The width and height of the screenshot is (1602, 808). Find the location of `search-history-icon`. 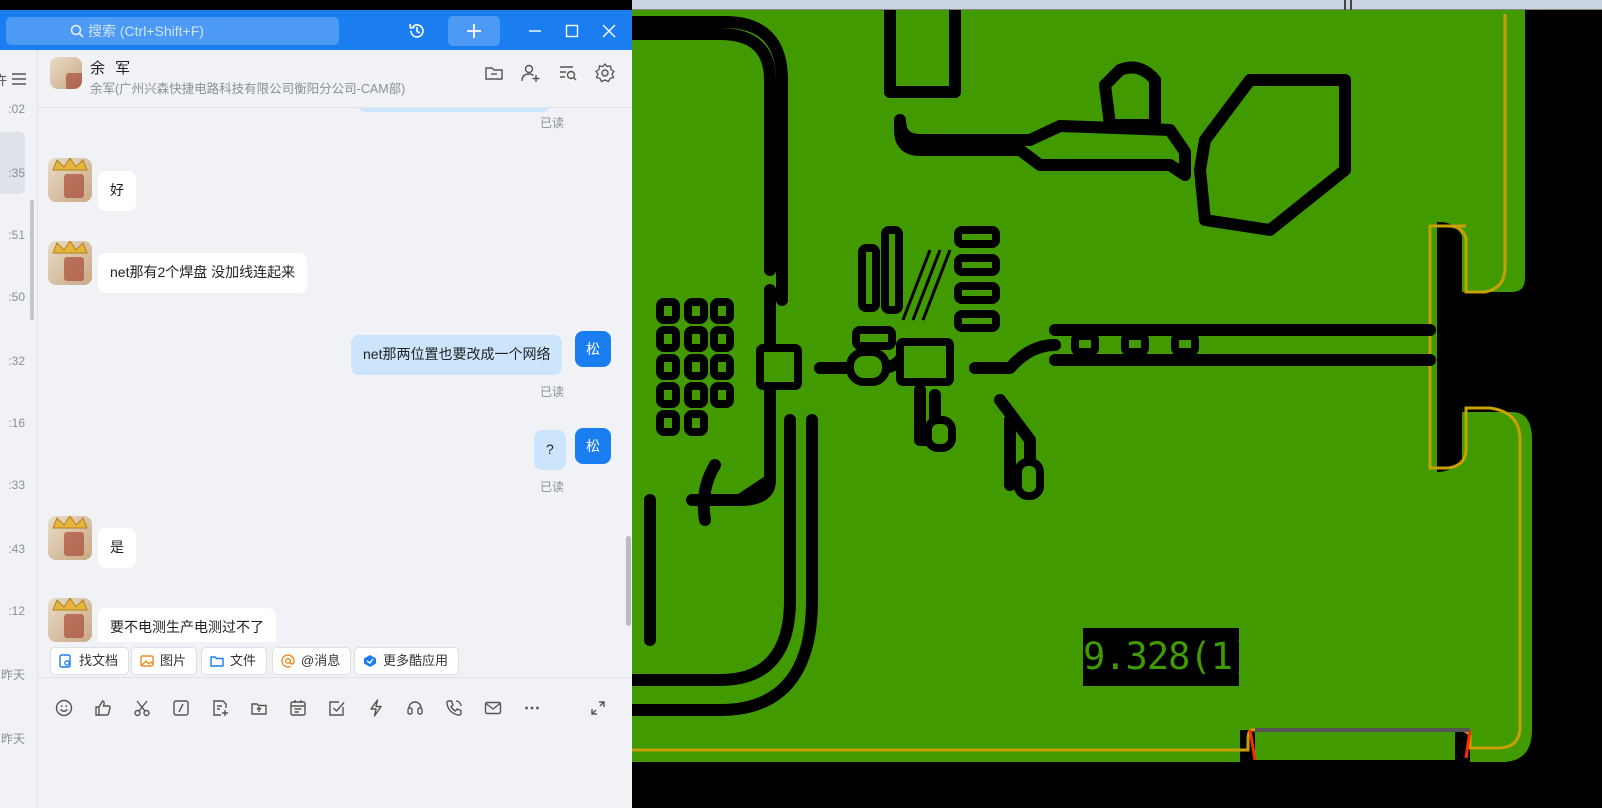

search-history-icon is located at coordinates (568, 73).